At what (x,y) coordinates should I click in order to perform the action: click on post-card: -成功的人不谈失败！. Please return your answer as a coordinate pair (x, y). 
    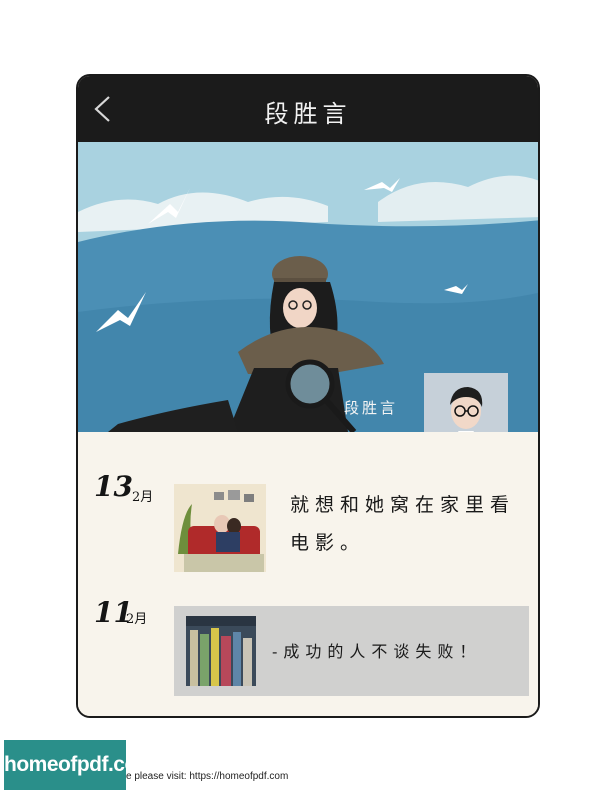
    Looking at the image, I should click on (351, 651).